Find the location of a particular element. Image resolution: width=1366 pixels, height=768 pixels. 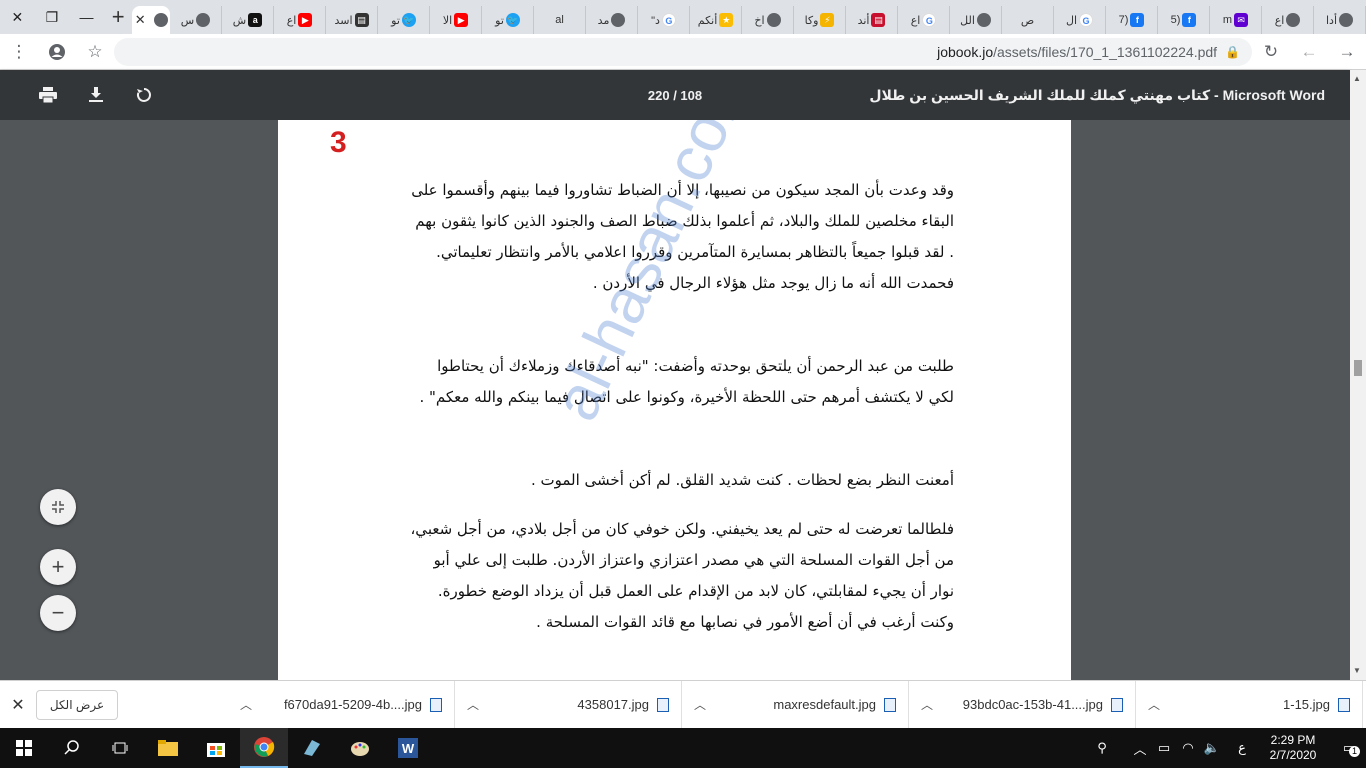

menu-icon: ⋮ is located at coordinates (19, 52).